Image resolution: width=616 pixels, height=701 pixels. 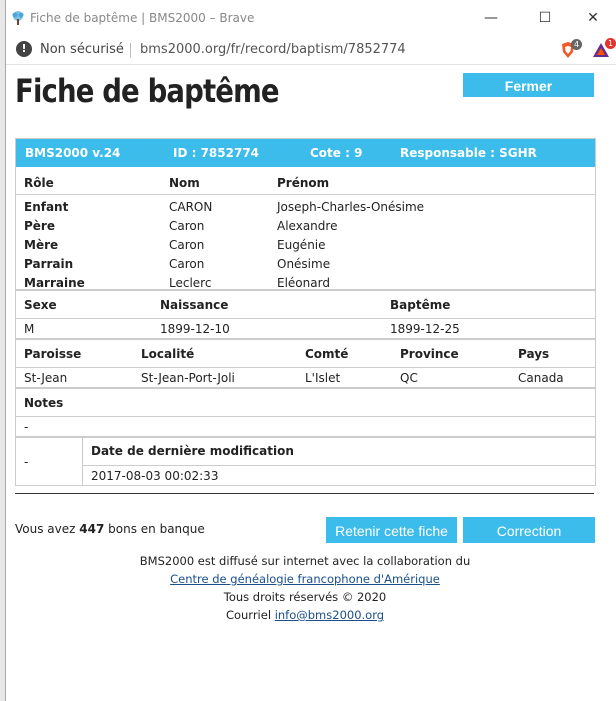 I want to click on prenom-cell: Eugénie, so click(x=301, y=245).